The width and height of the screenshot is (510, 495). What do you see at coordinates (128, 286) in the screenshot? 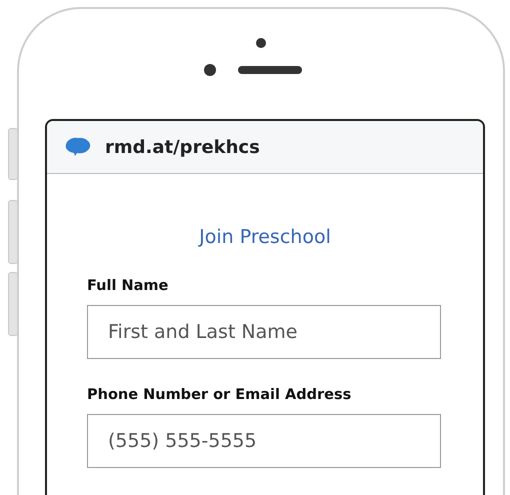
I see `field-label: Full Name` at bounding box center [128, 286].